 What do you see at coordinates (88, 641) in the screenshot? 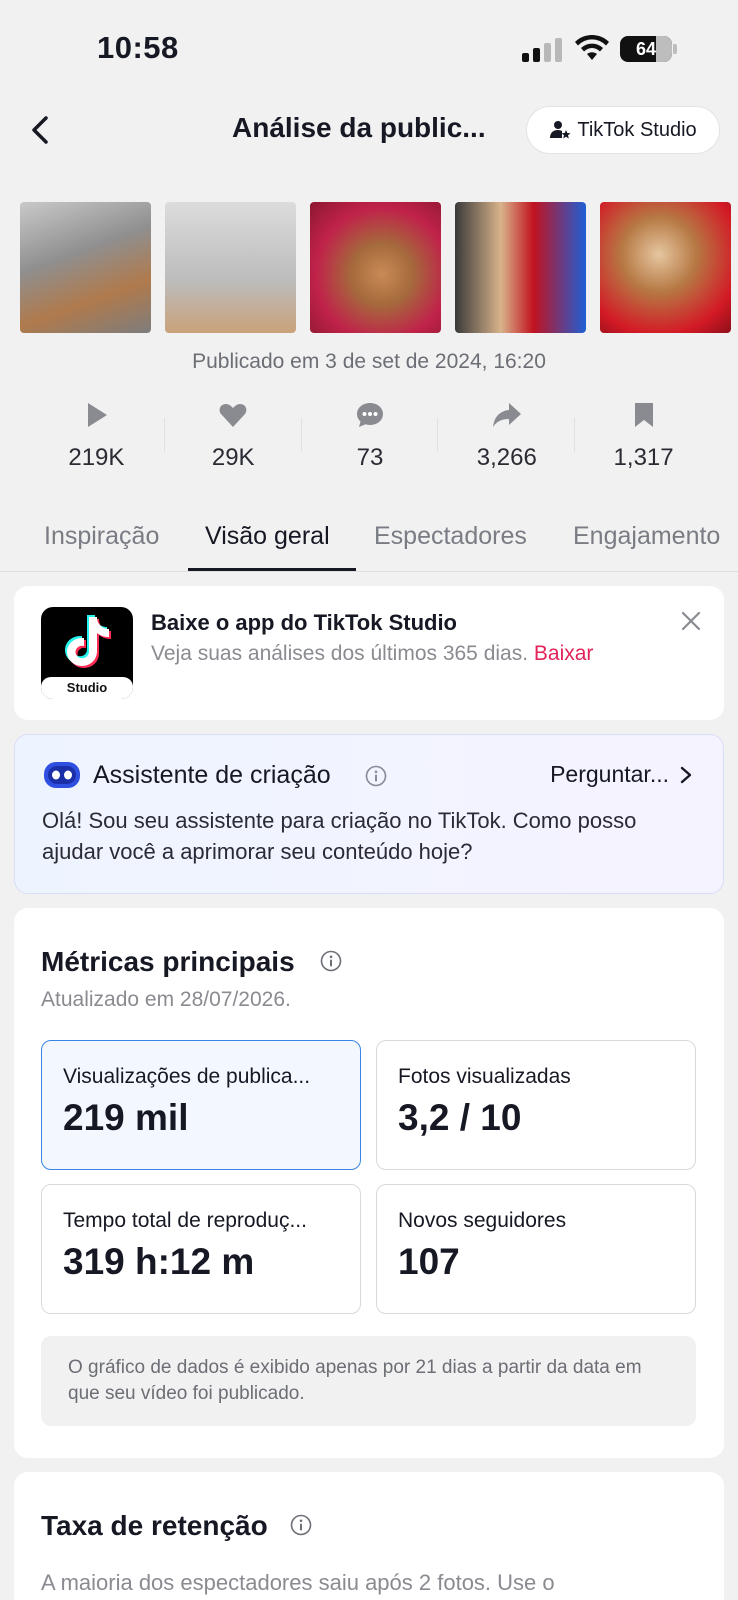
I see `tiktok-logo-icon` at bounding box center [88, 641].